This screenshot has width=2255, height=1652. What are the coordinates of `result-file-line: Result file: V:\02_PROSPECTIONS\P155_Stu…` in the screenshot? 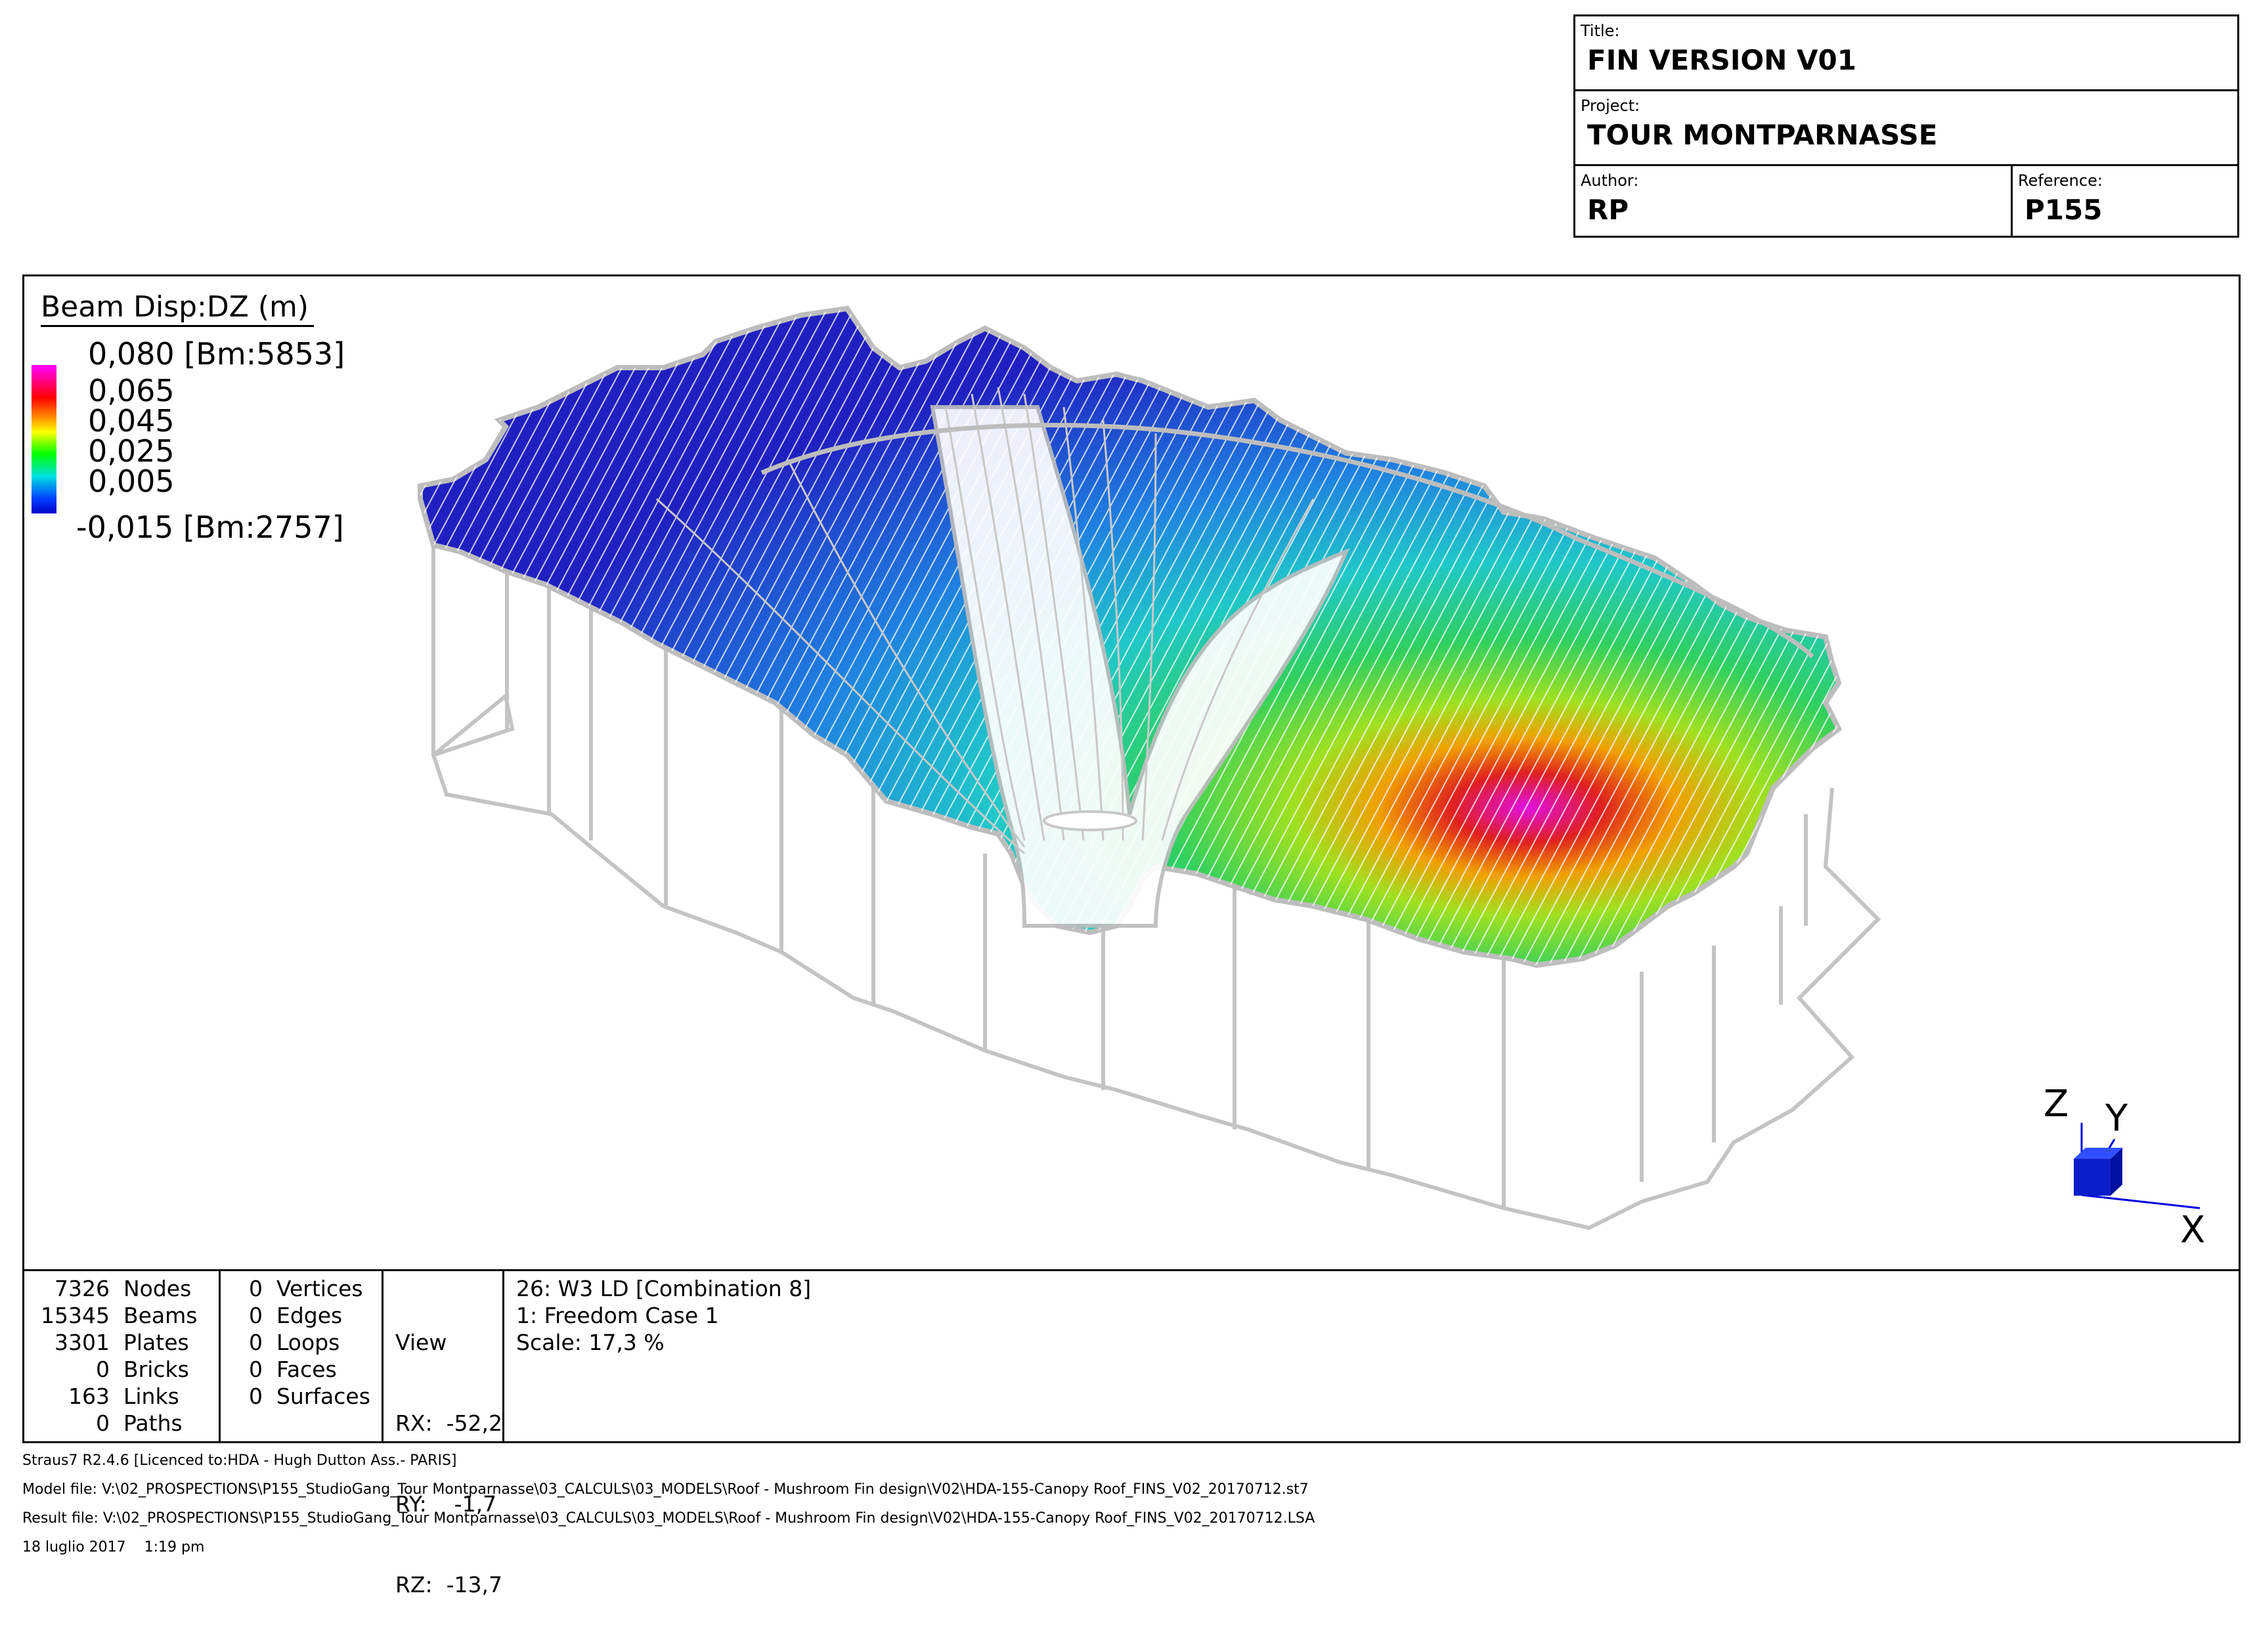 It's located at (669, 1518).